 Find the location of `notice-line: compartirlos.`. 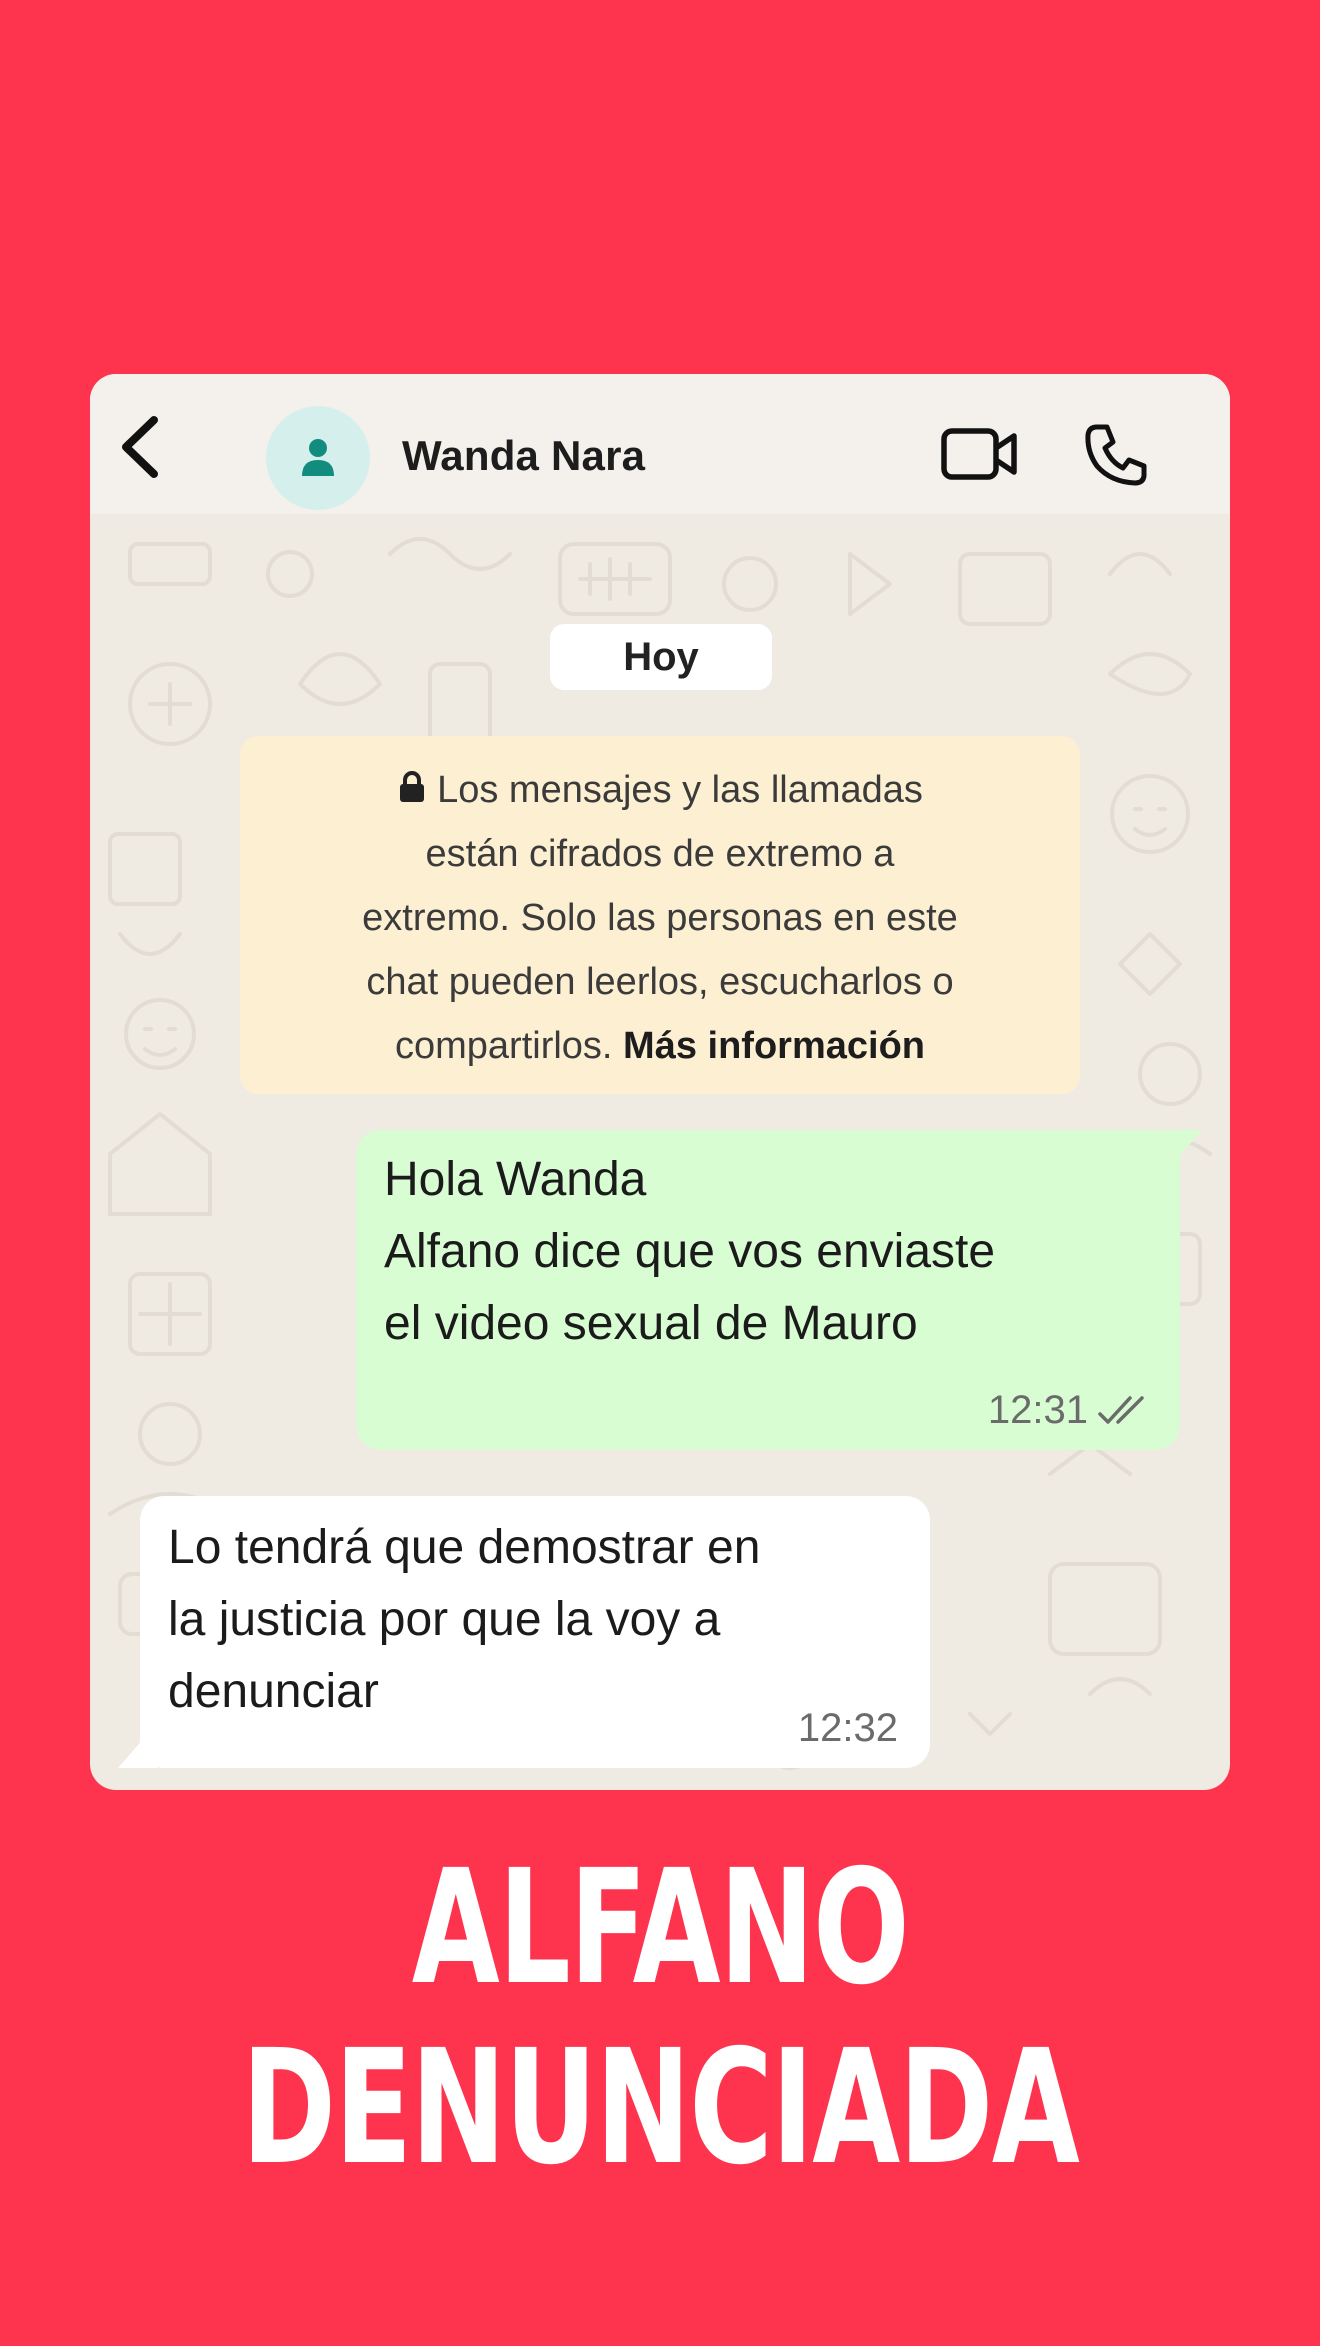

notice-line: compartirlos. is located at coordinates (503, 1046).